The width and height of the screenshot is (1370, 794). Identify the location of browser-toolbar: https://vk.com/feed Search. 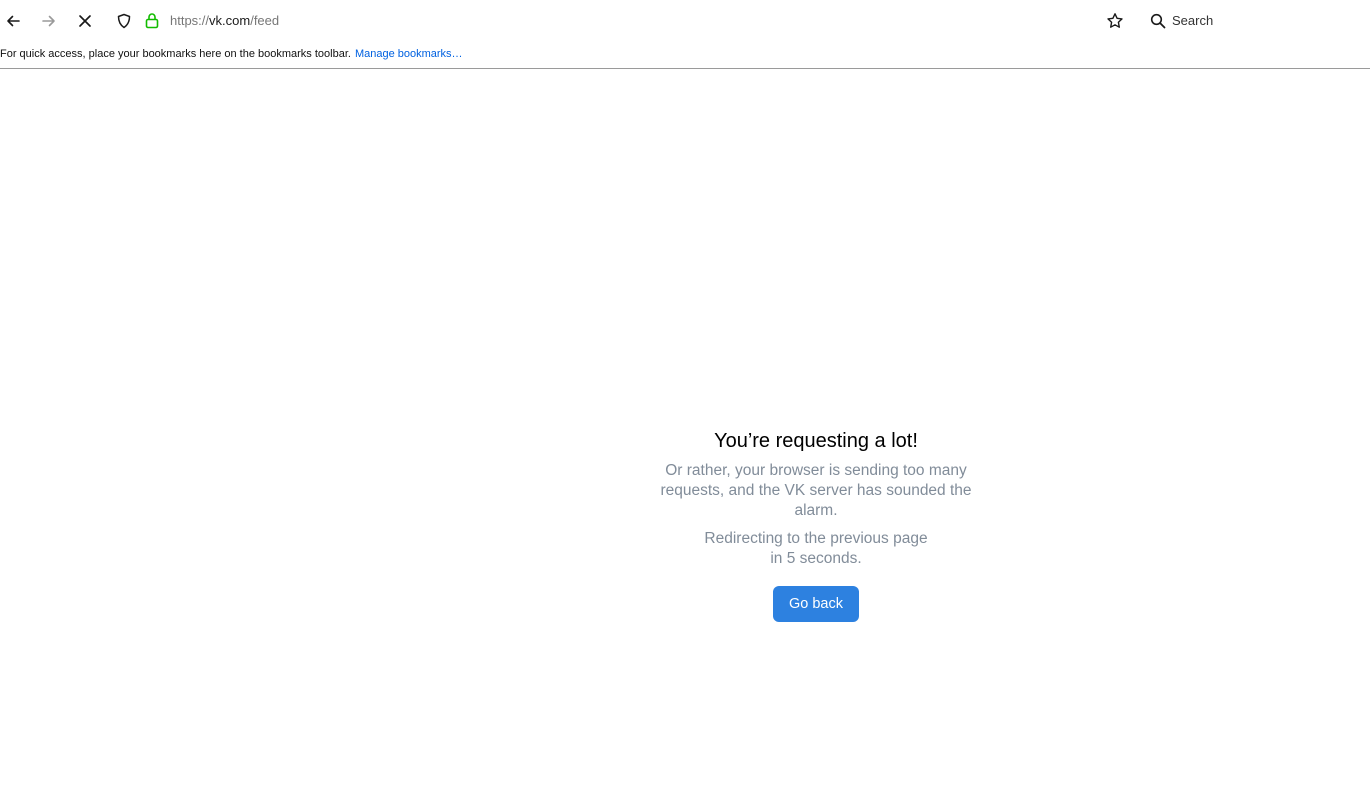
(685, 21).